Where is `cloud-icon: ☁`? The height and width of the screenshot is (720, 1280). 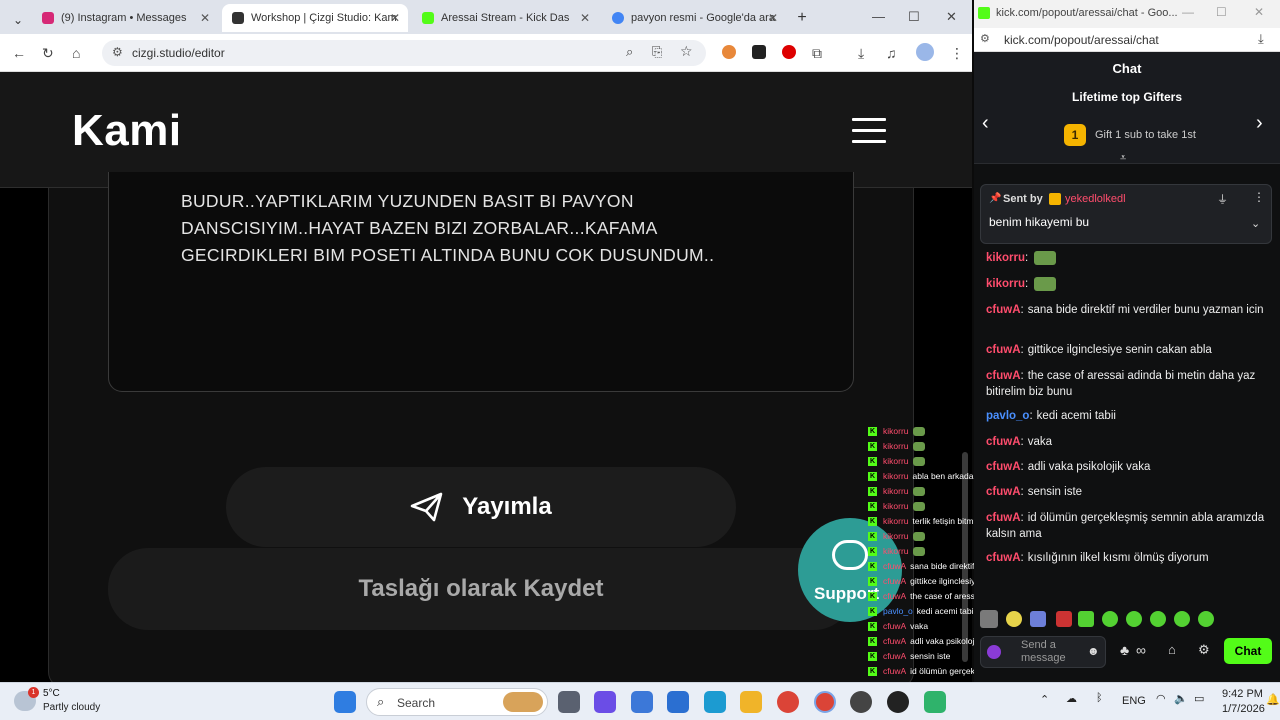 cloud-icon: ☁ is located at coordinates (1071, 698).